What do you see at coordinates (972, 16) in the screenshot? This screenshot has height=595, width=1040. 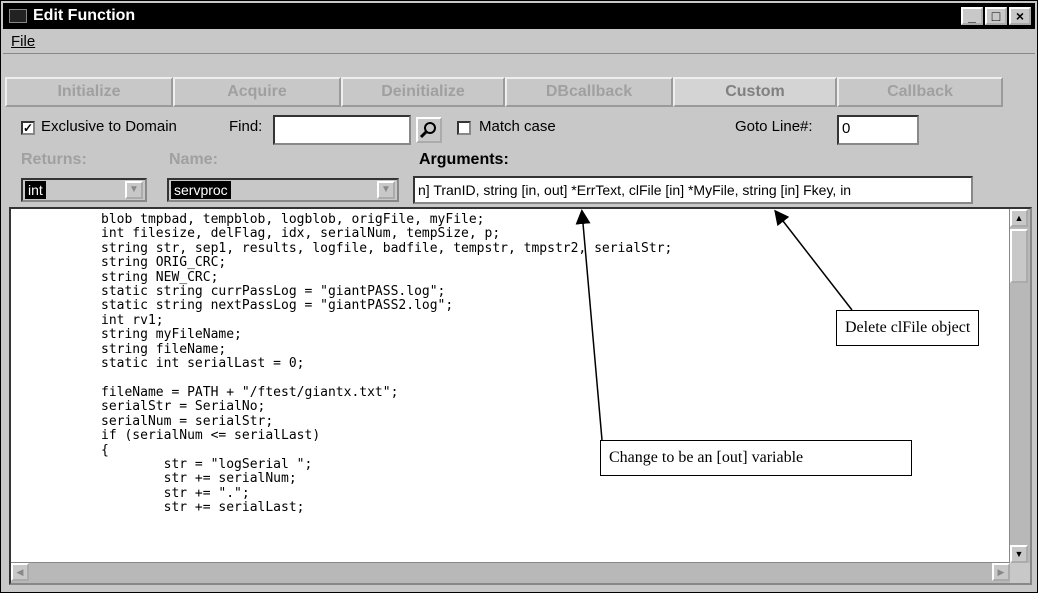 I see `minimize-button: _` at bounding box center [972, 16].